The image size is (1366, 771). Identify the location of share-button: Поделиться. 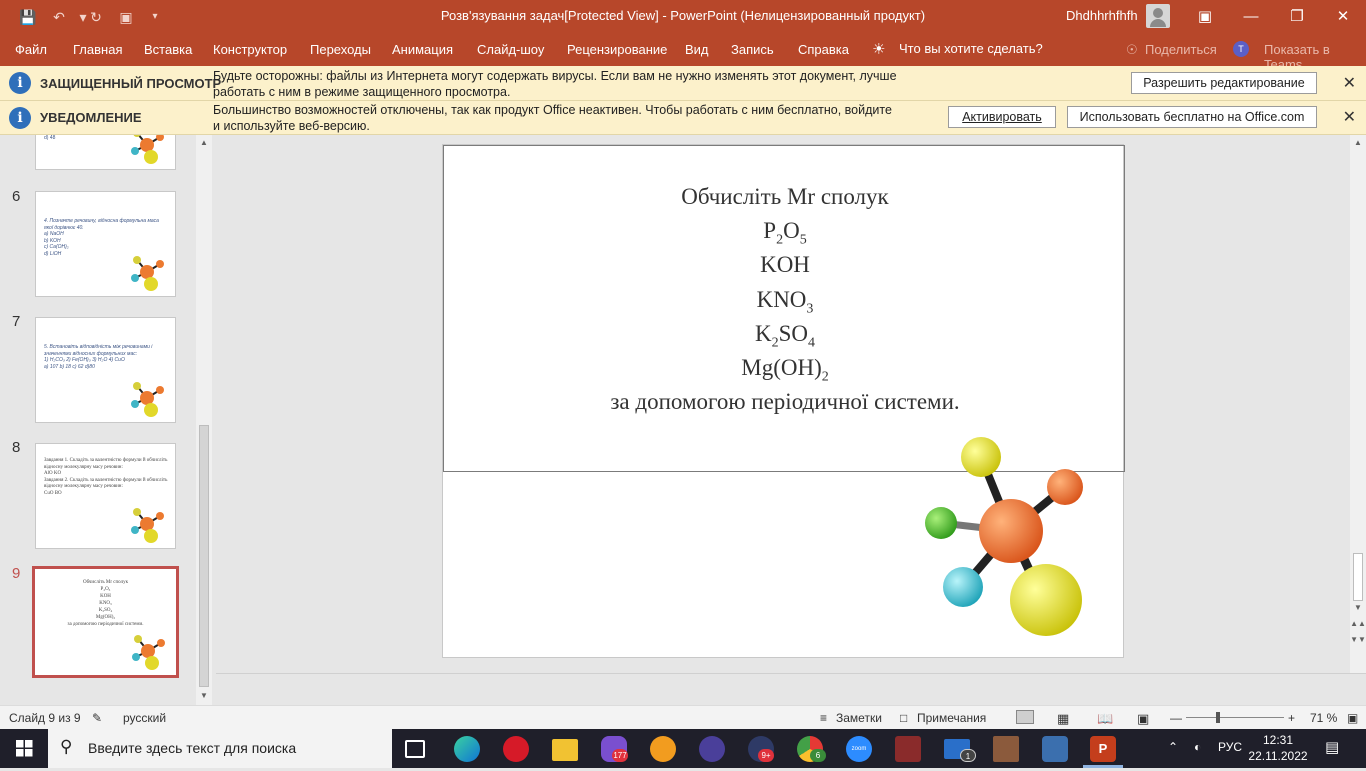
(1181, 49).